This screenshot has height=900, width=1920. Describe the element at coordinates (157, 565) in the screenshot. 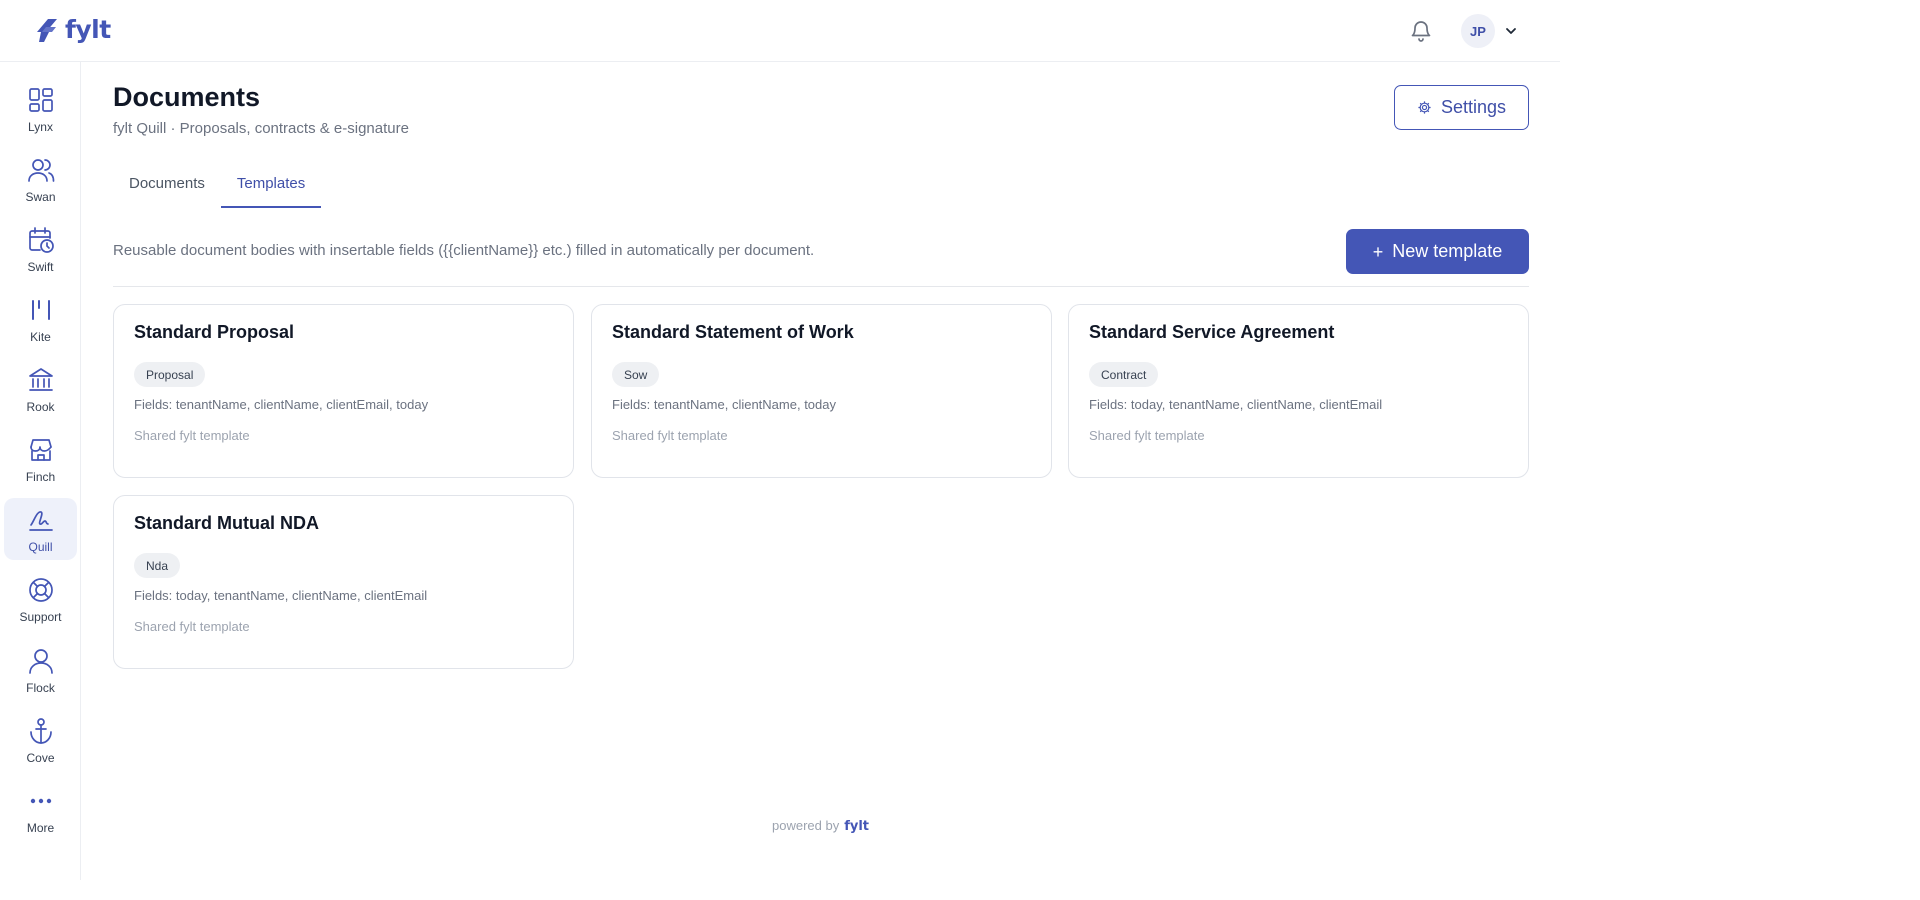

I see `template-type-badge: Nda` at that location.